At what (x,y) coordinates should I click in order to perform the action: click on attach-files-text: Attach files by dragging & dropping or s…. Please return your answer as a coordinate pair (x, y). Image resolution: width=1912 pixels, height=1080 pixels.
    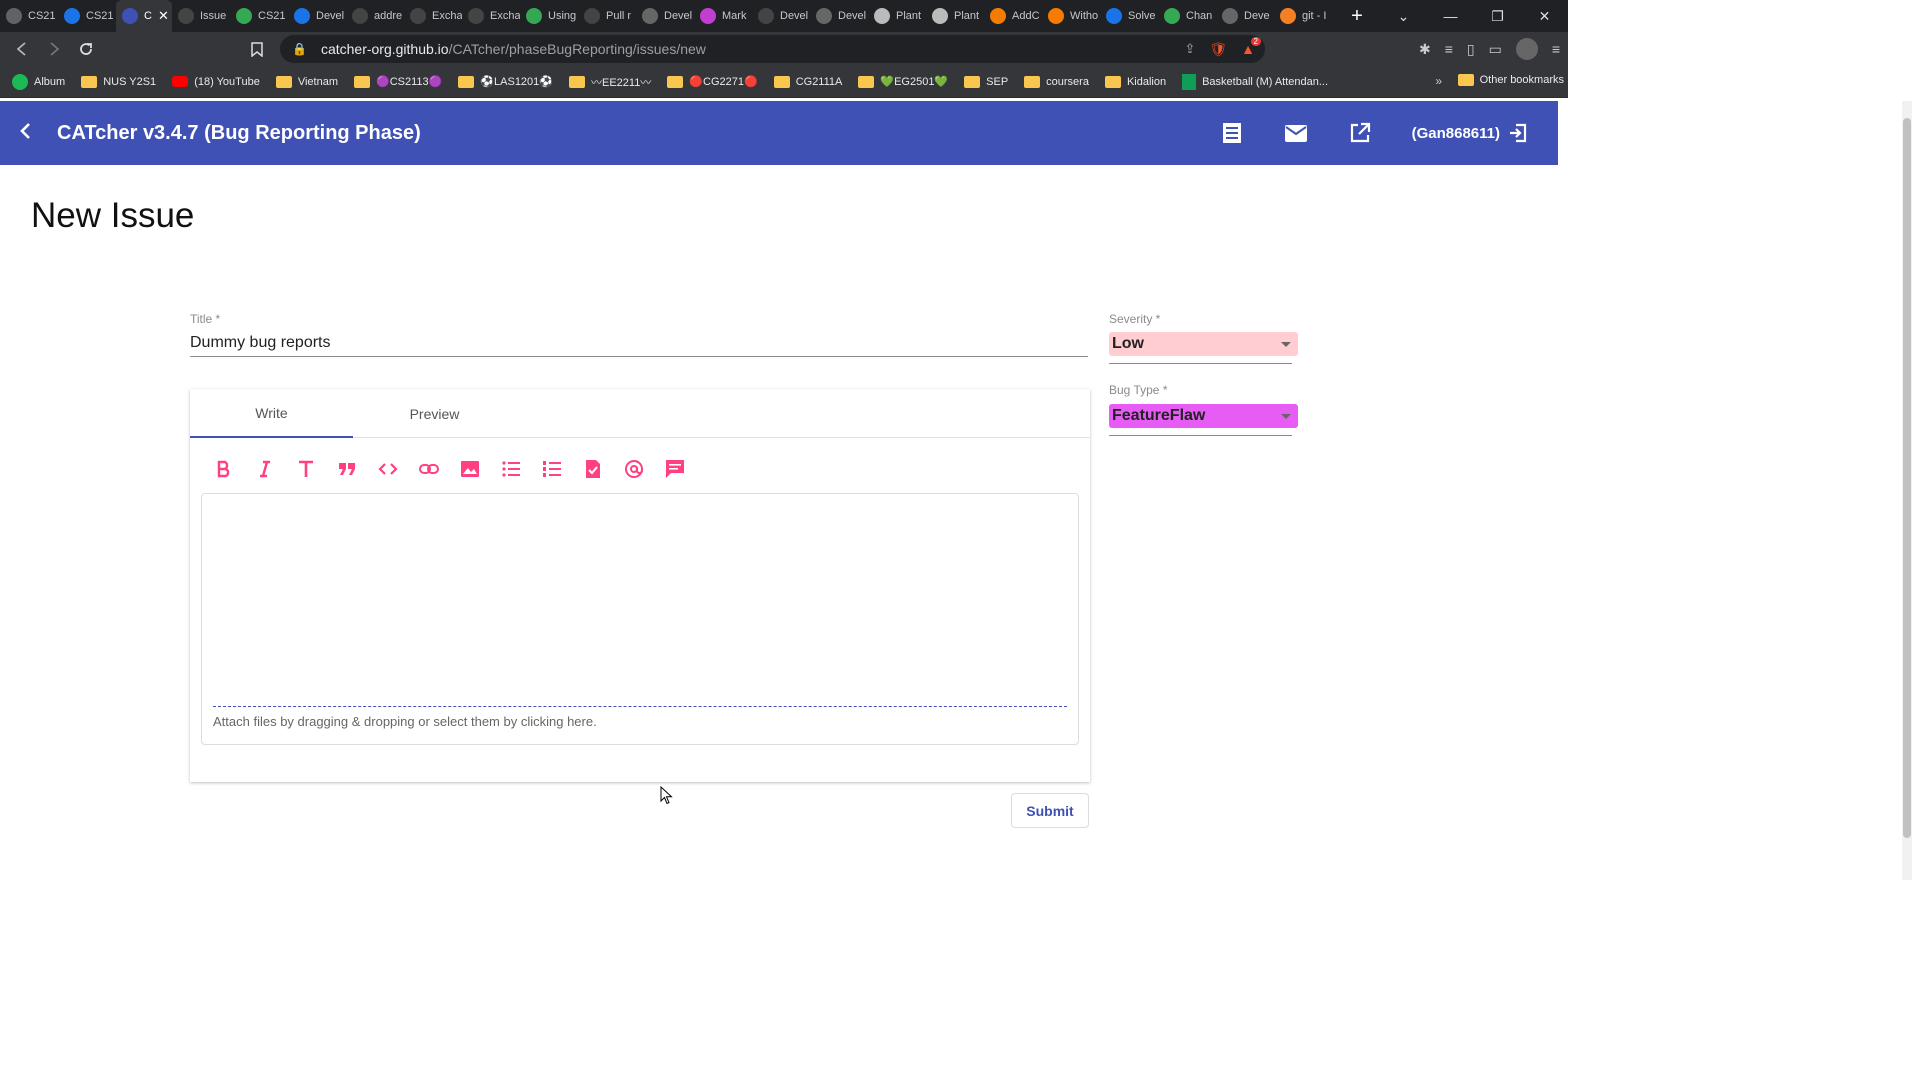
    Looking at the image, I should click on (405, 721).